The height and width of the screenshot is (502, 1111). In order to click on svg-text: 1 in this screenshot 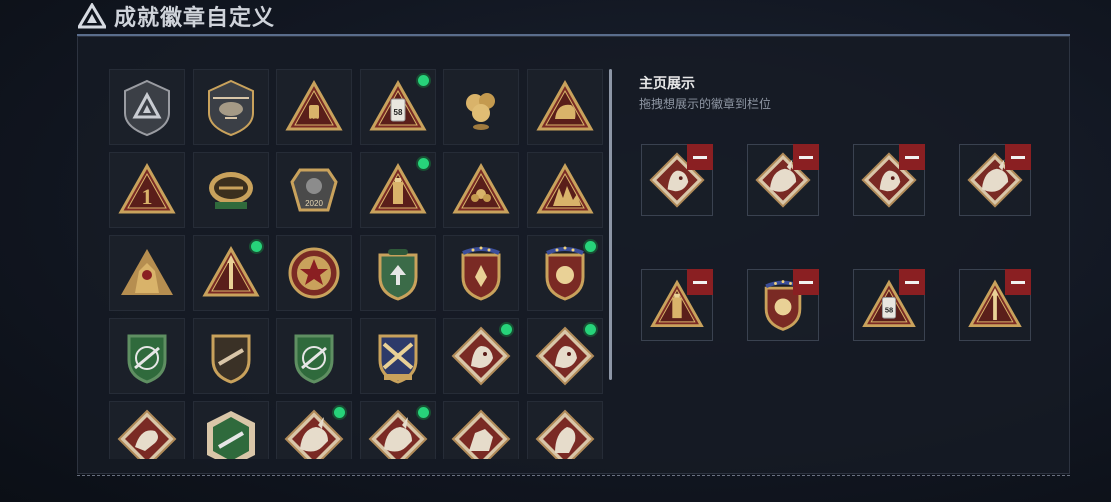, I will do `click(147, 196)`.